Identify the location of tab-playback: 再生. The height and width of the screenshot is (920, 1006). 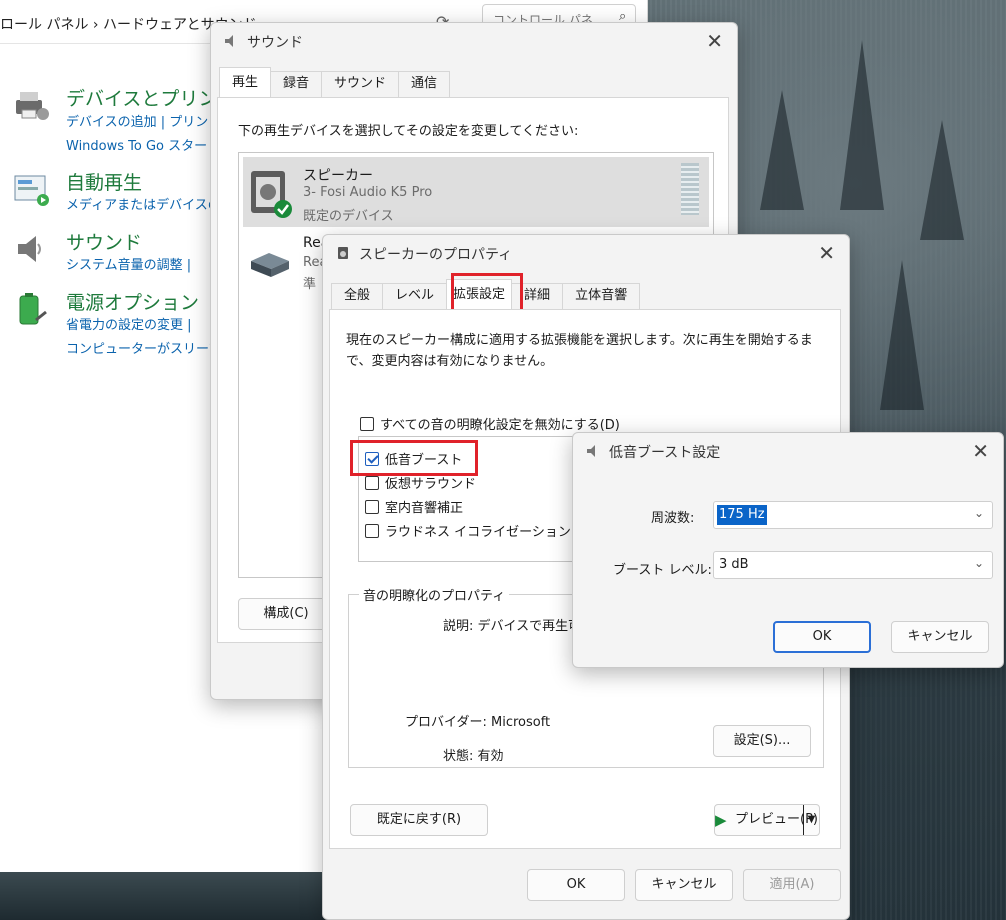
(245, 82).